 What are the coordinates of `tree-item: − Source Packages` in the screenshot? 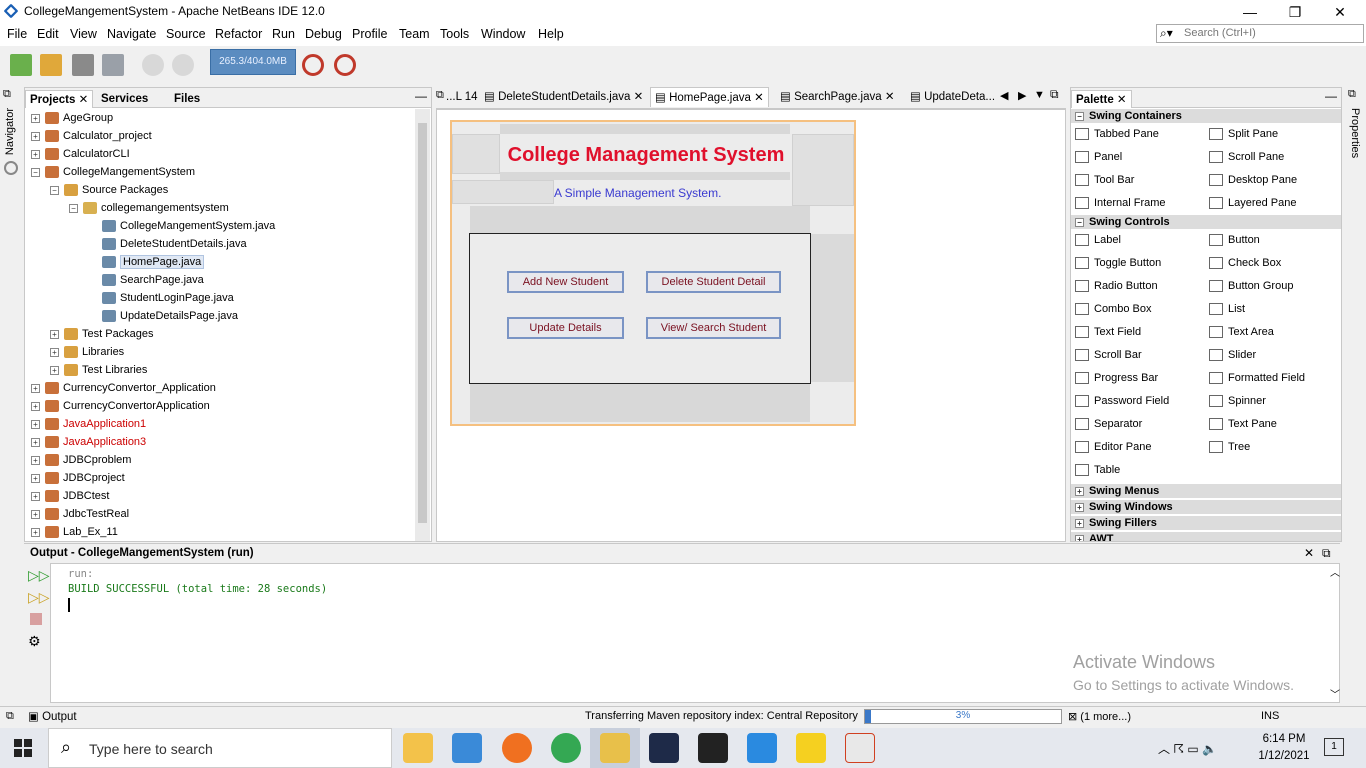 It's located at (221, 190).